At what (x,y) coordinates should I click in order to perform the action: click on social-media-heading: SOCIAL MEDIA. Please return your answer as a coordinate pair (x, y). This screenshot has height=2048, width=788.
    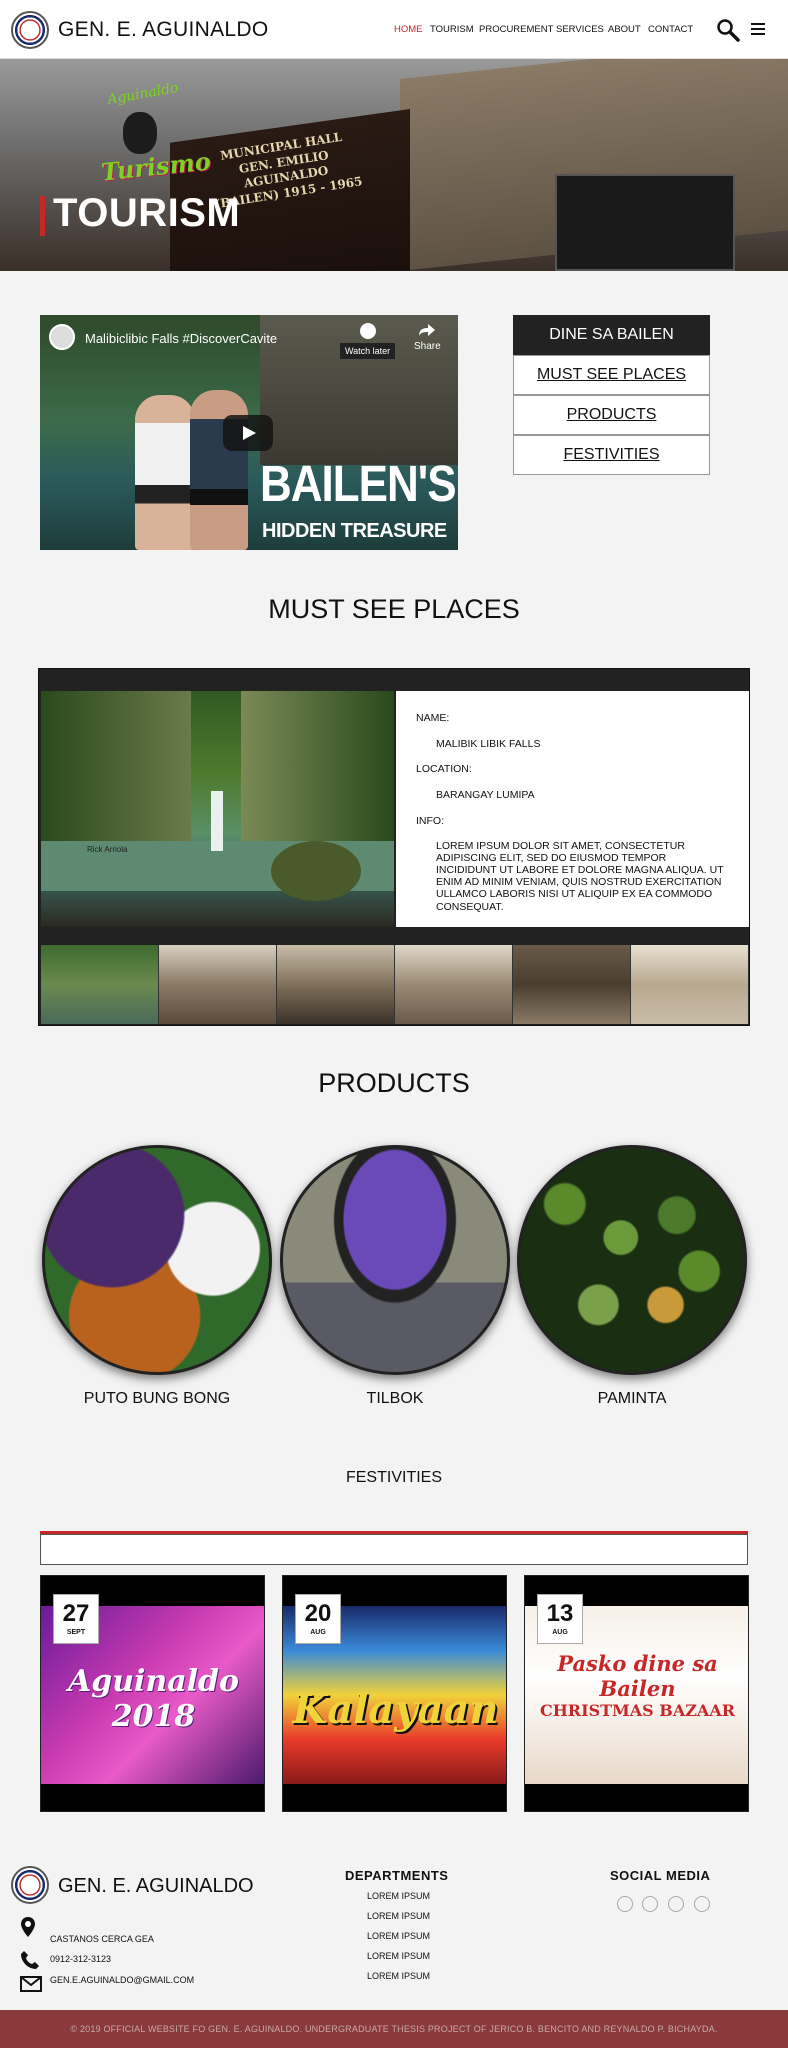
    Looking at the image, I should click on (660, 1875).